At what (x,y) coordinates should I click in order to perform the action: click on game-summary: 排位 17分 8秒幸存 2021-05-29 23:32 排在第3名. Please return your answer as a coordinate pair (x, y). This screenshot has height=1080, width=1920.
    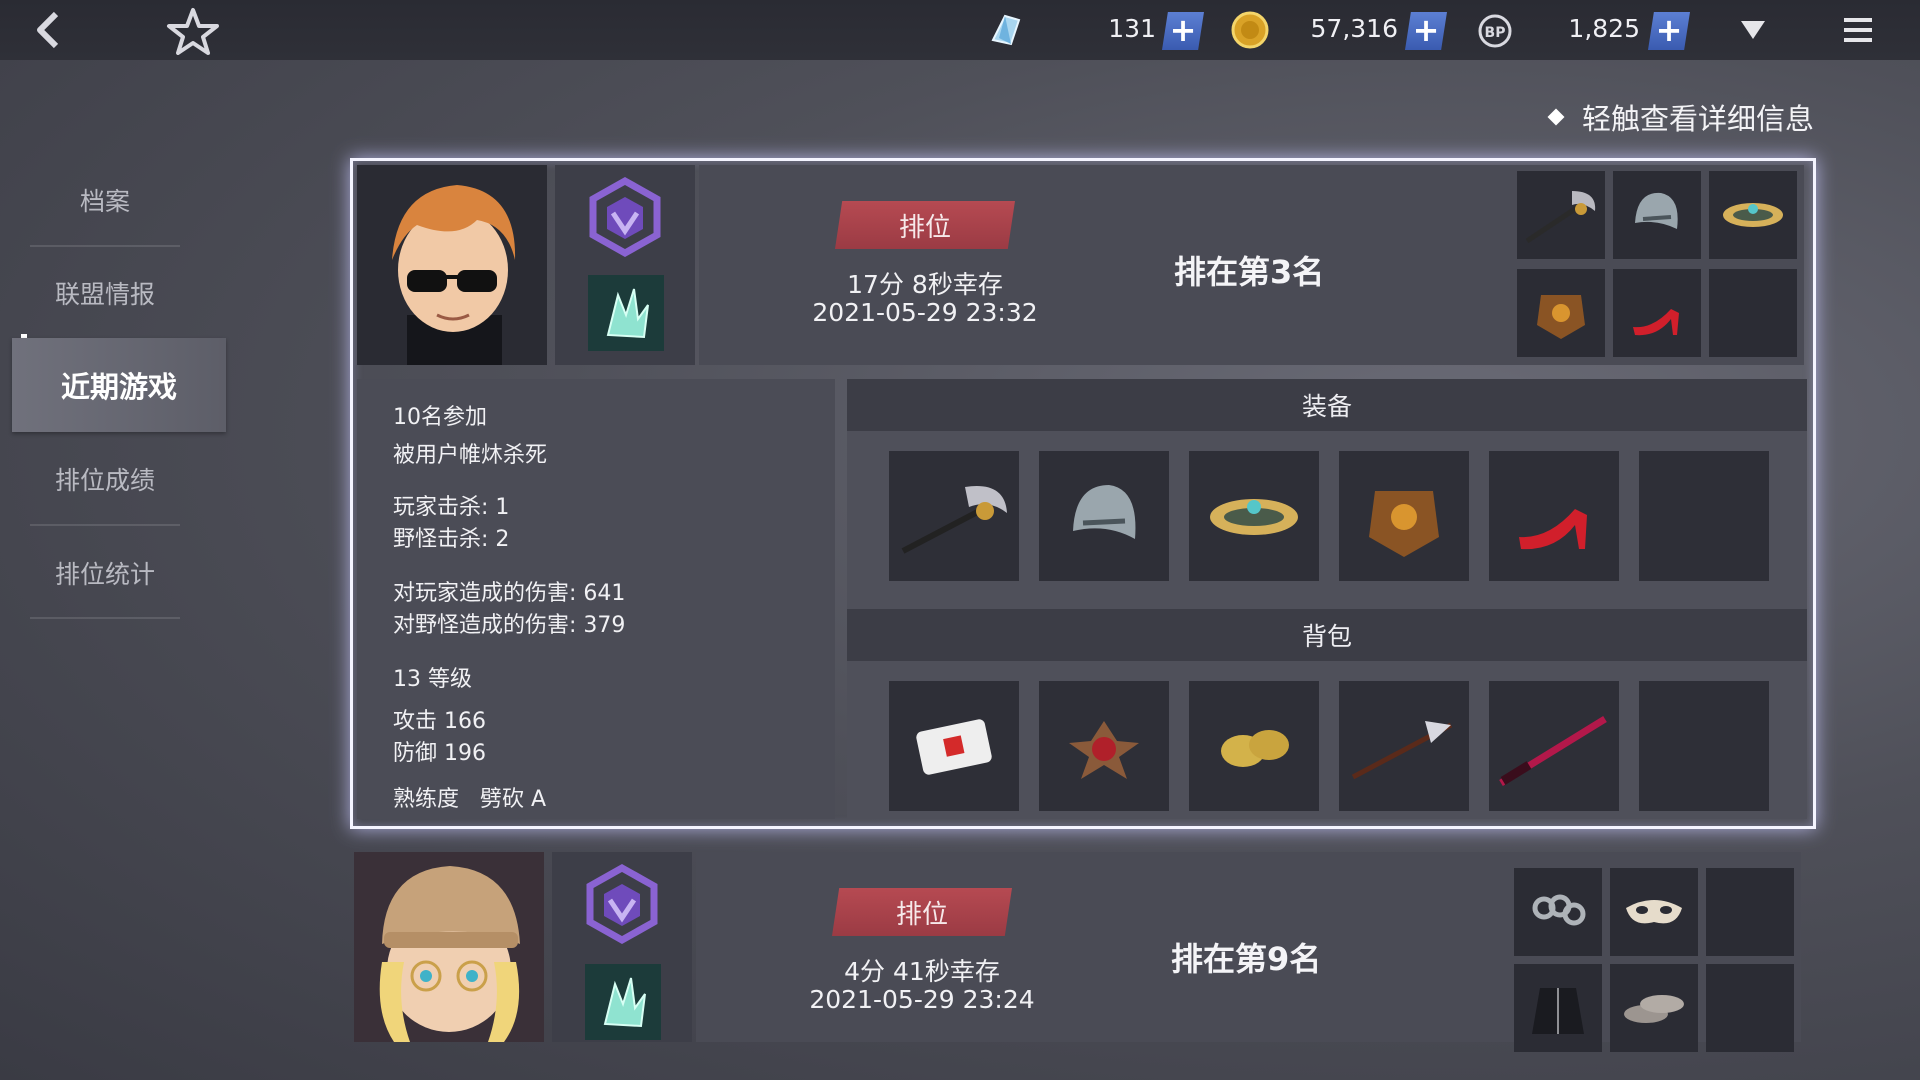
    Looking at the image, I should click on (1251, 265).